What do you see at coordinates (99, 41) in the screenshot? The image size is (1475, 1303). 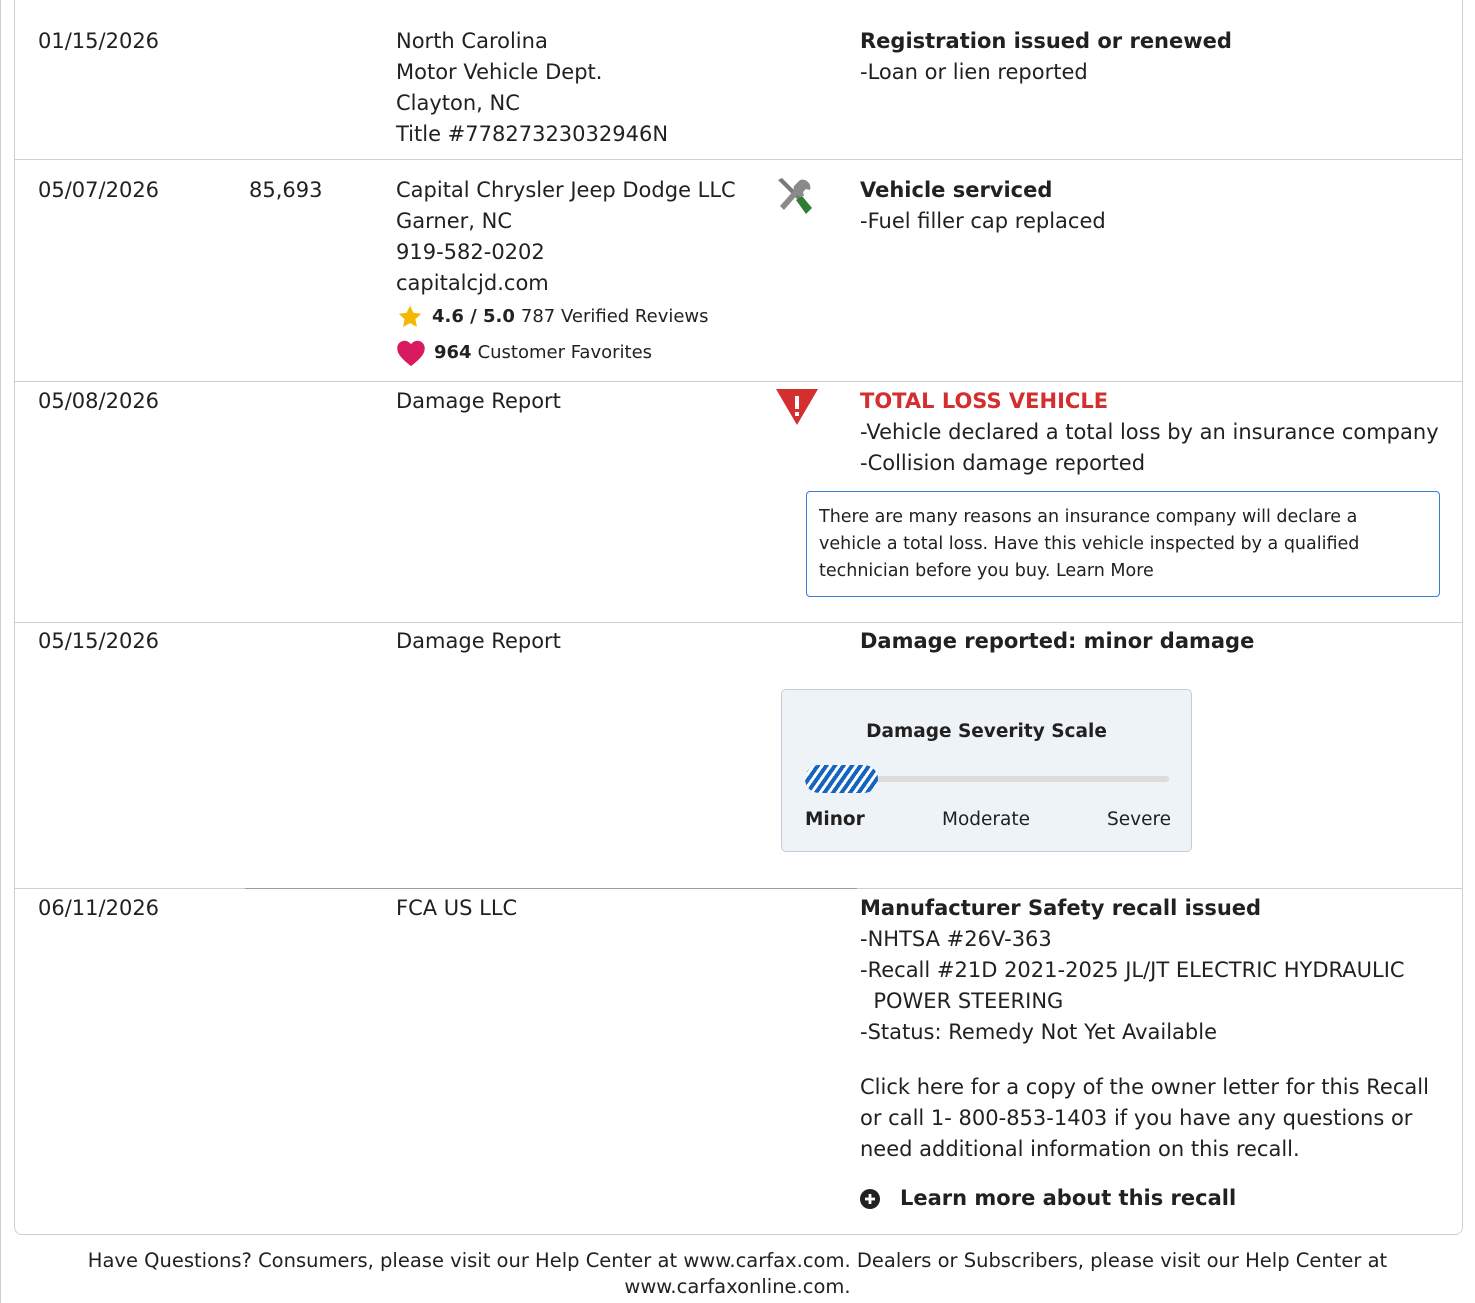 I see `row-date: 01/15/2026` at bounding box center [99, 41].